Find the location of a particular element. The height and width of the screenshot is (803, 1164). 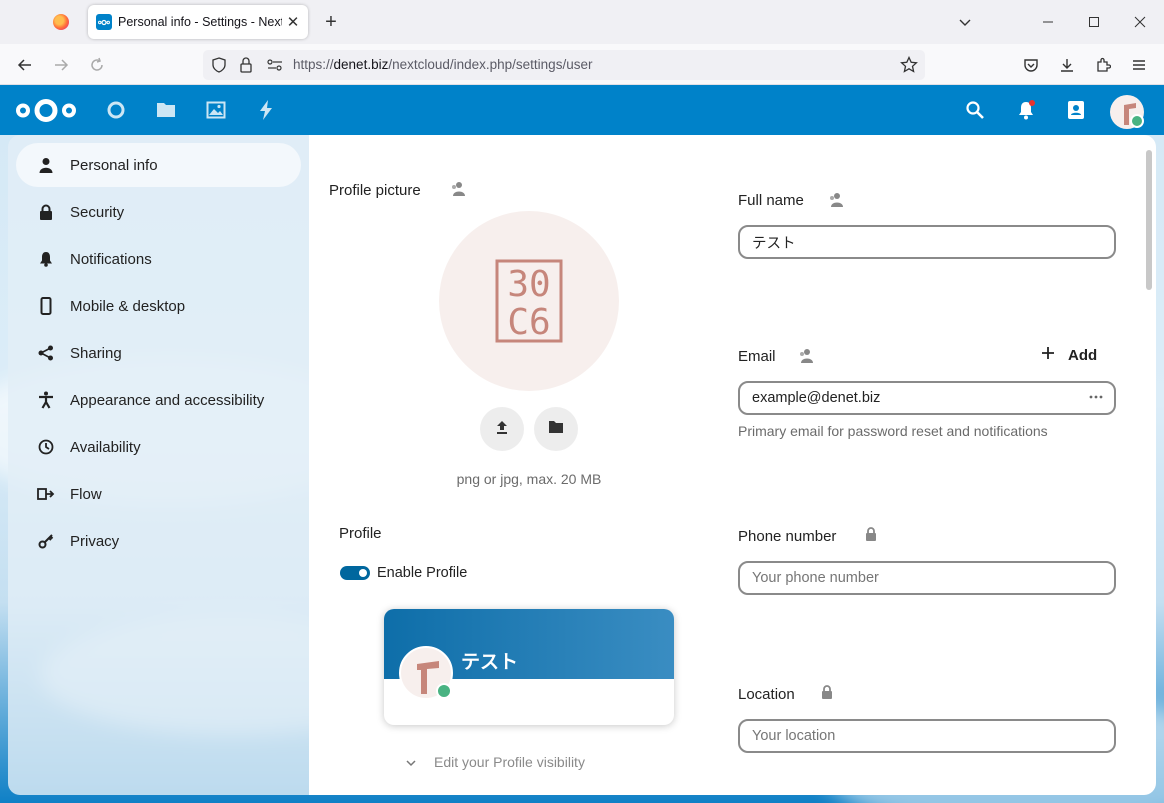

firefox-icon is located at coordinates (61, 22).